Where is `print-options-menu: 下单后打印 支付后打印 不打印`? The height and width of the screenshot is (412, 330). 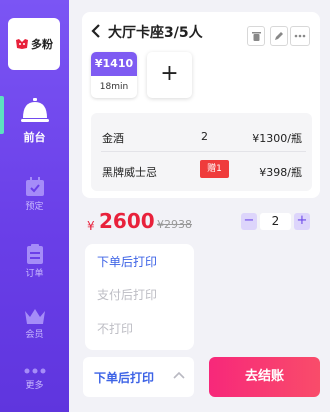
print-options-menu: 下单后打印 支付后打印 不打印 is located at coordinates (139, 297).